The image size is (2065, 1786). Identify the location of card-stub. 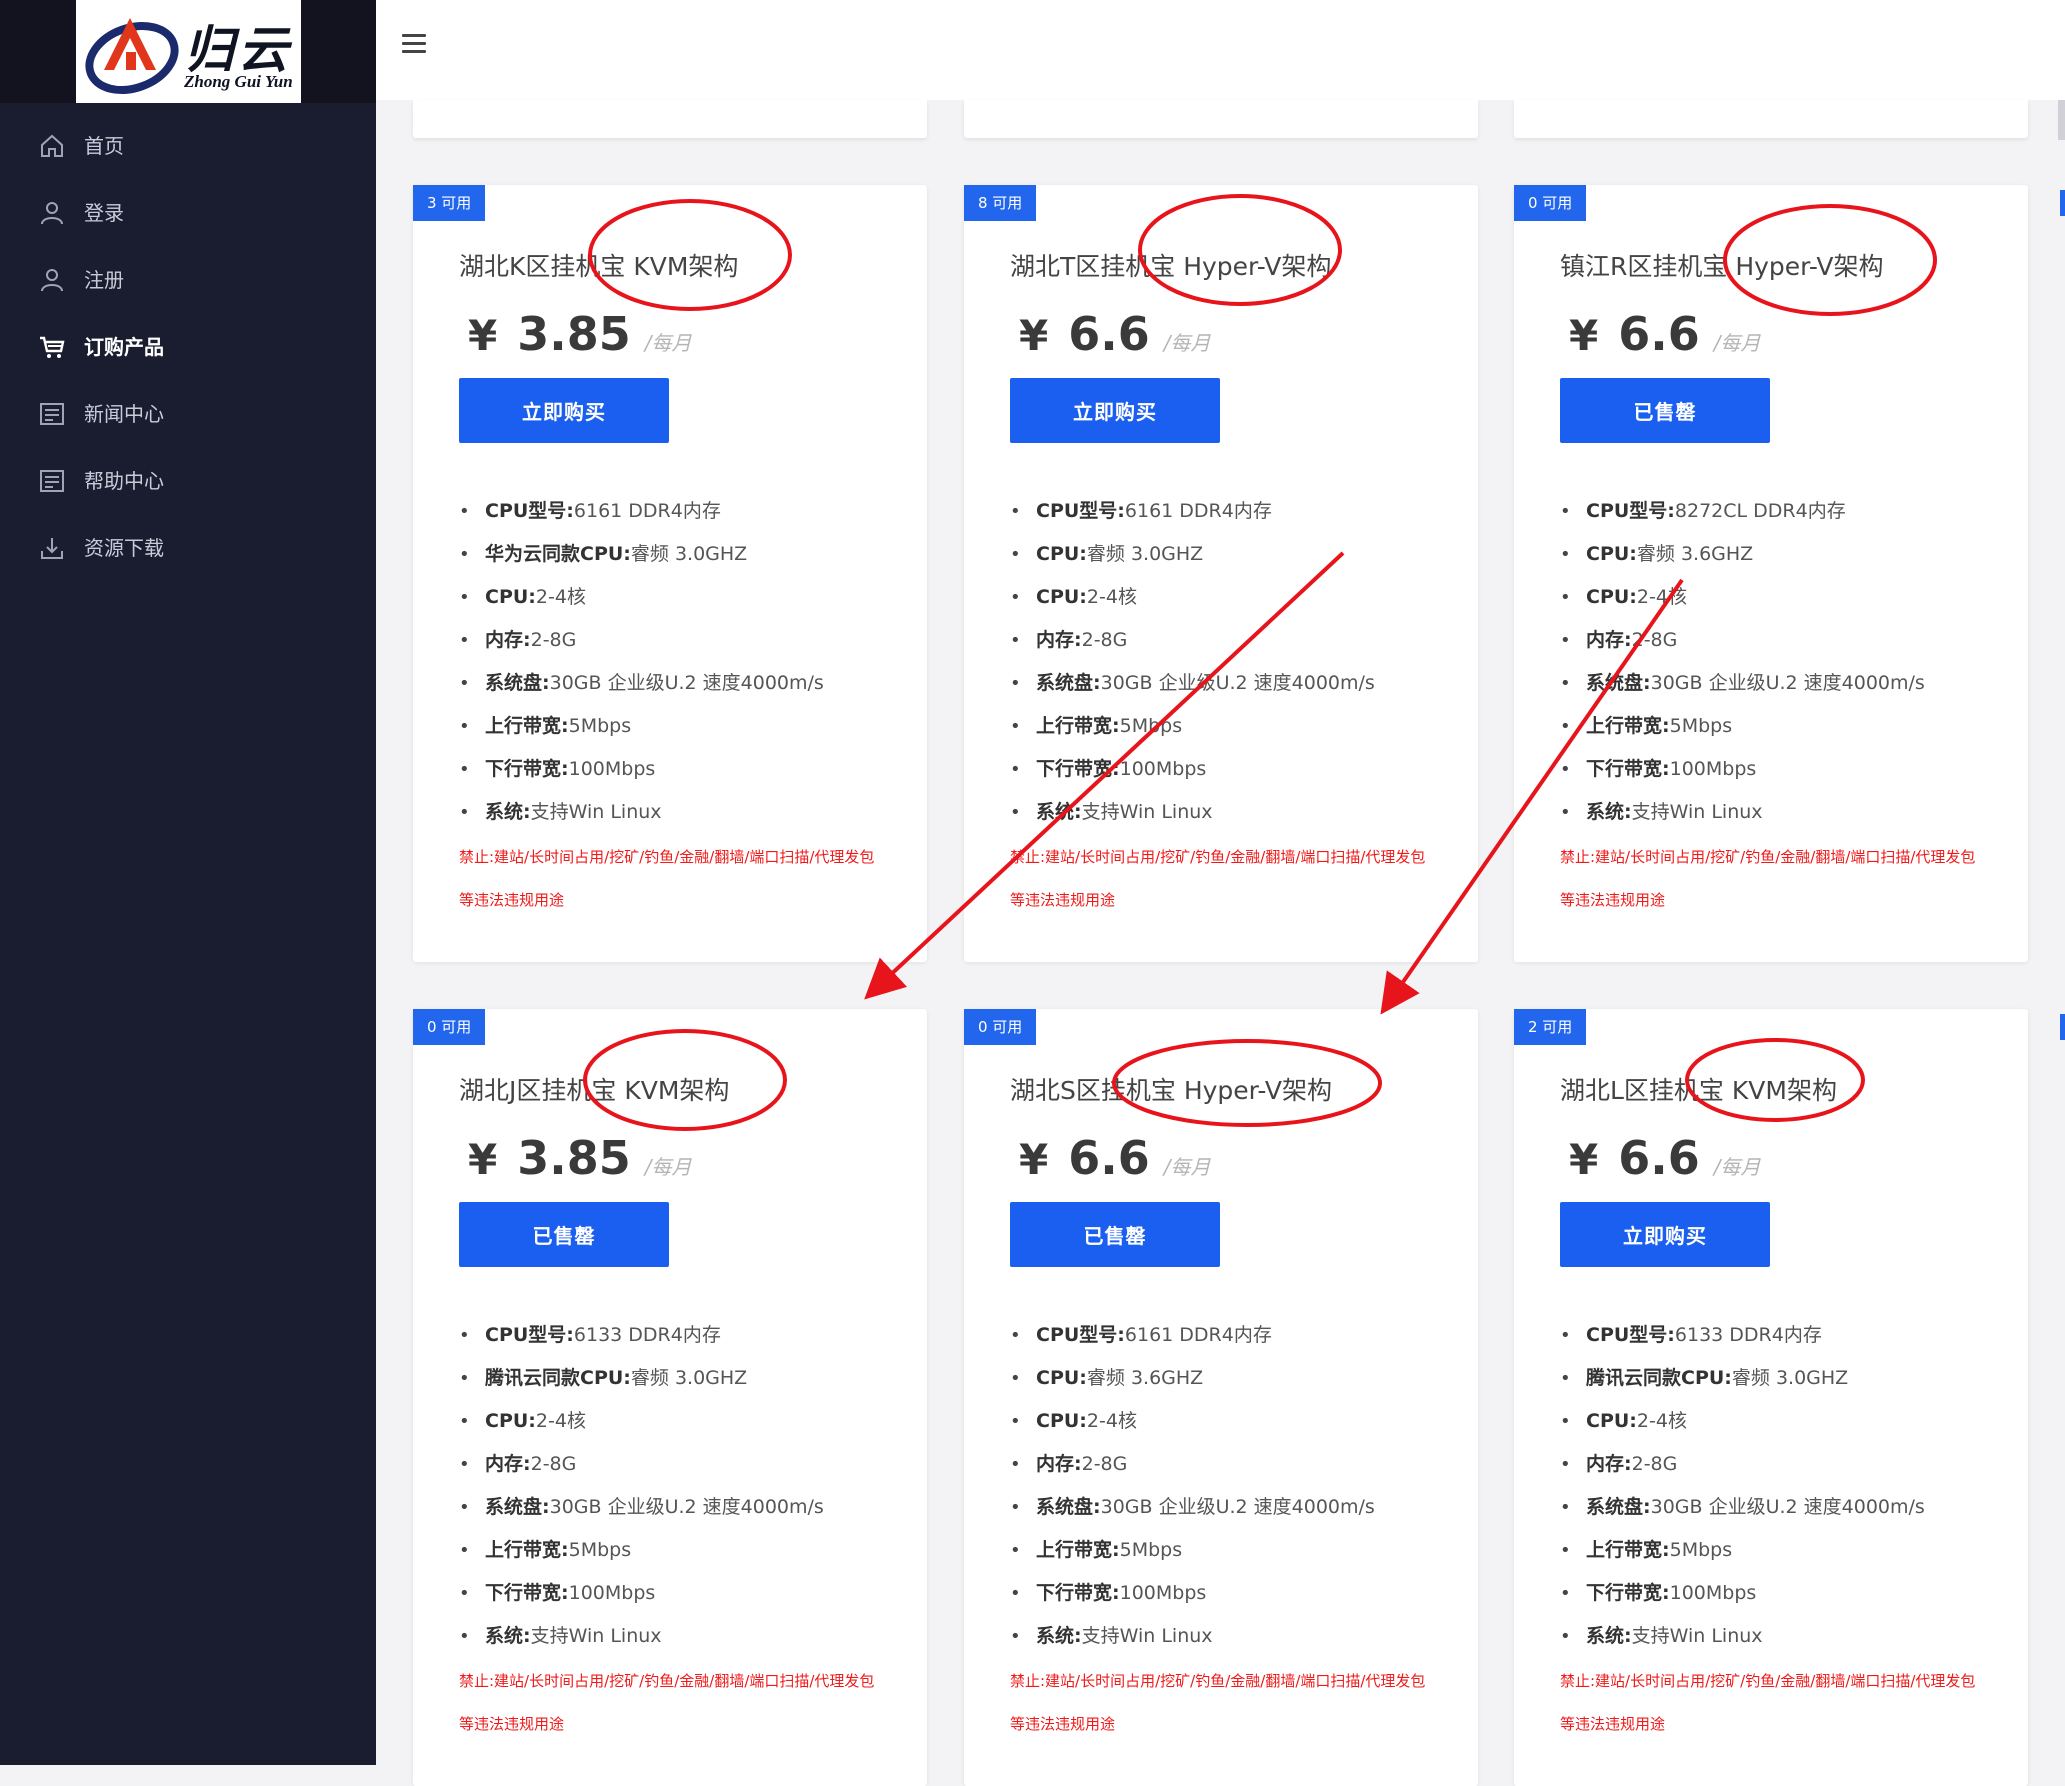
(1221, 119).